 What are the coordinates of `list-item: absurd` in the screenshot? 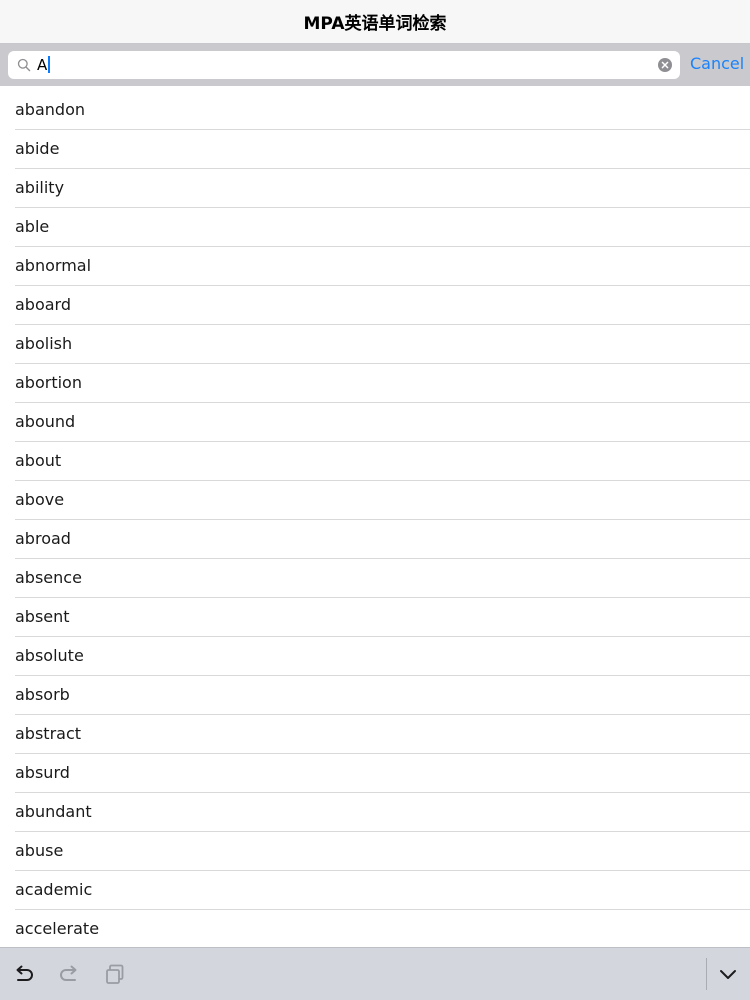 It's located at (375, 773).